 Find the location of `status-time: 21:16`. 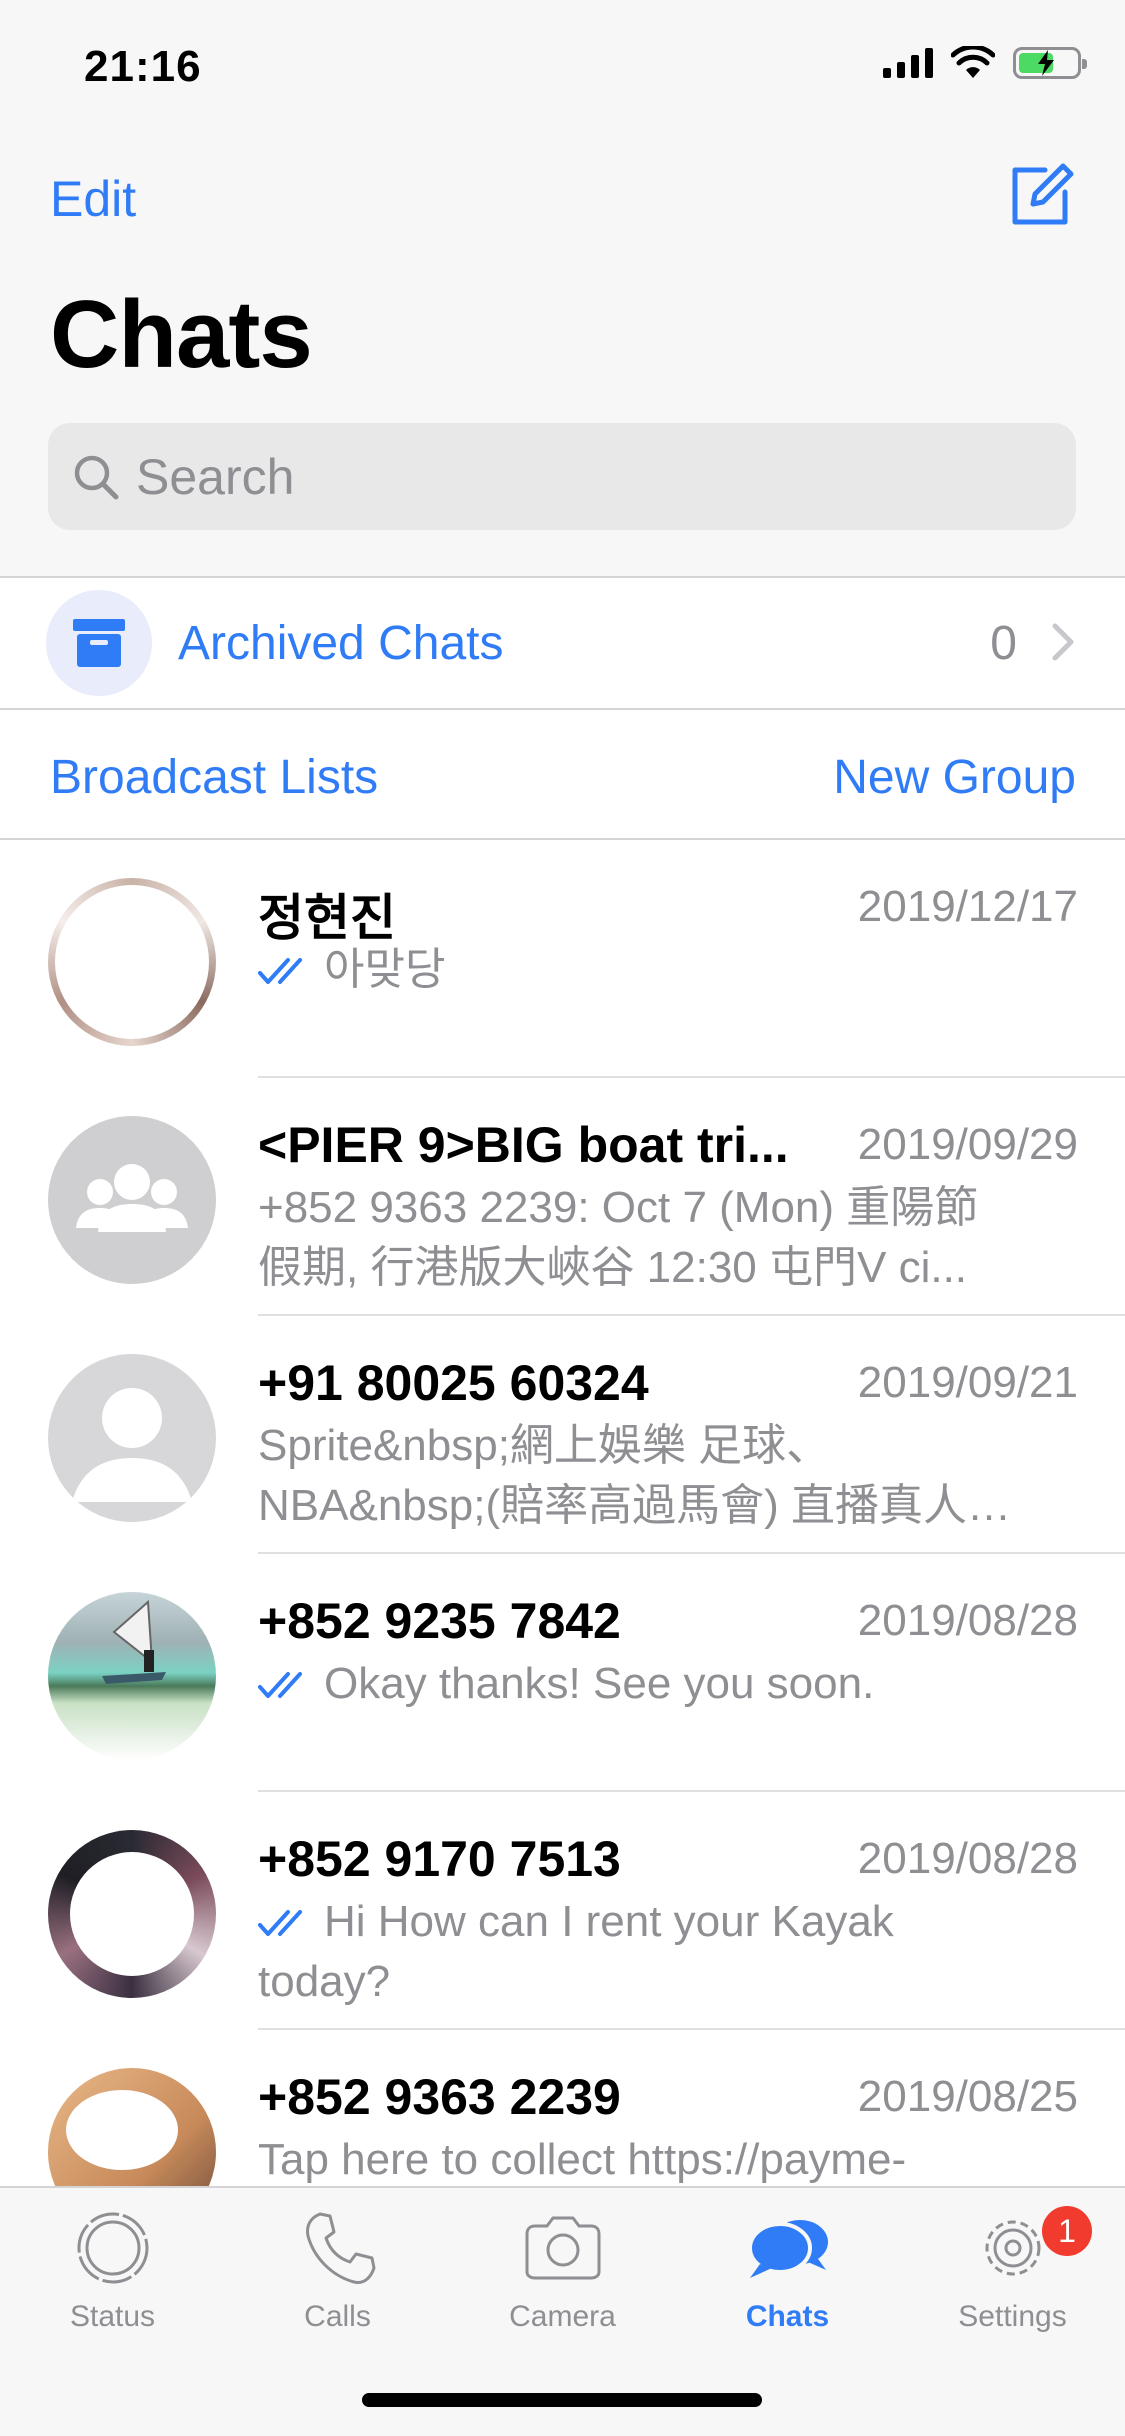

status-time: 21:16 is located at coordinates (143, 66).